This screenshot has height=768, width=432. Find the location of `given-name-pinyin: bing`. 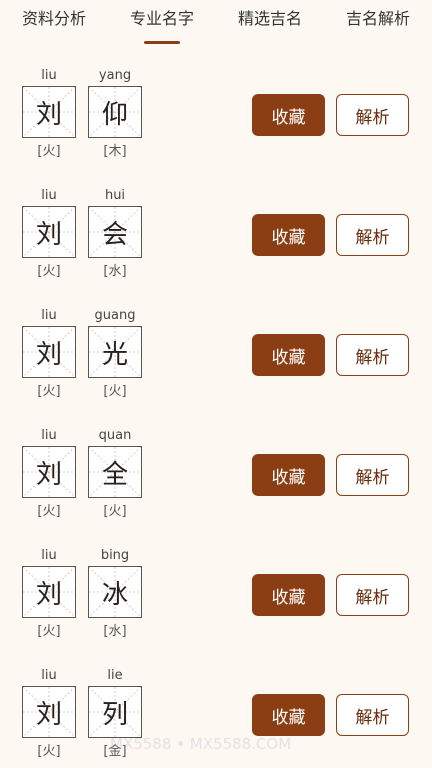

given-name-pinyin: bing is located at coordinates (115, 555).